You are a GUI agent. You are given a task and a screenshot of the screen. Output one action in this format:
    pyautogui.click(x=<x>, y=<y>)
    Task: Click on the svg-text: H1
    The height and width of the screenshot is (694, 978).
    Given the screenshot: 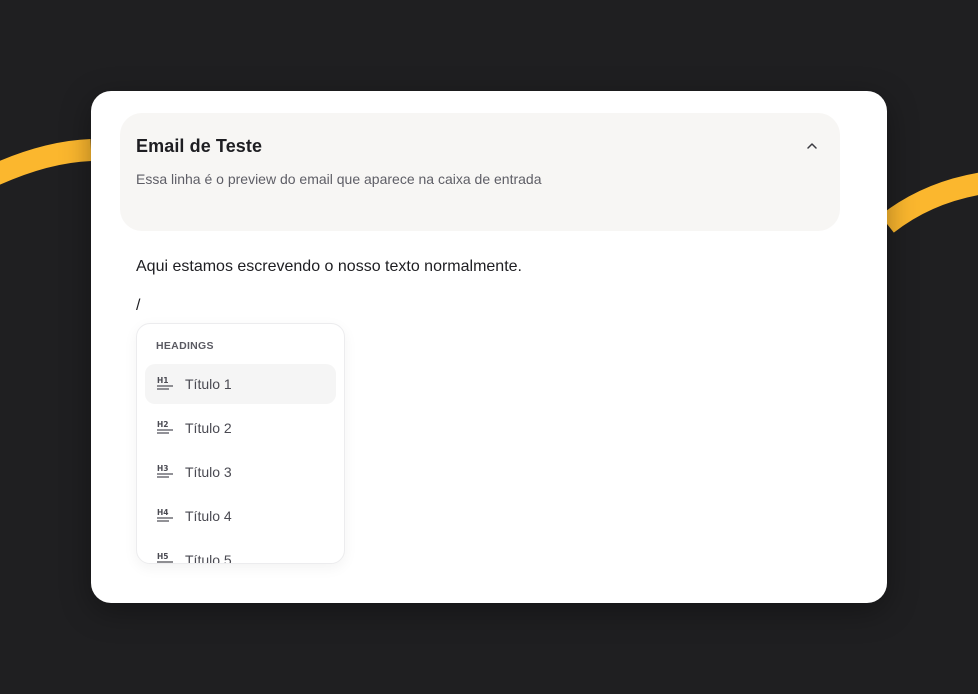 What is the action you would take?
    pyautogui.click(x=163, y=380)
    